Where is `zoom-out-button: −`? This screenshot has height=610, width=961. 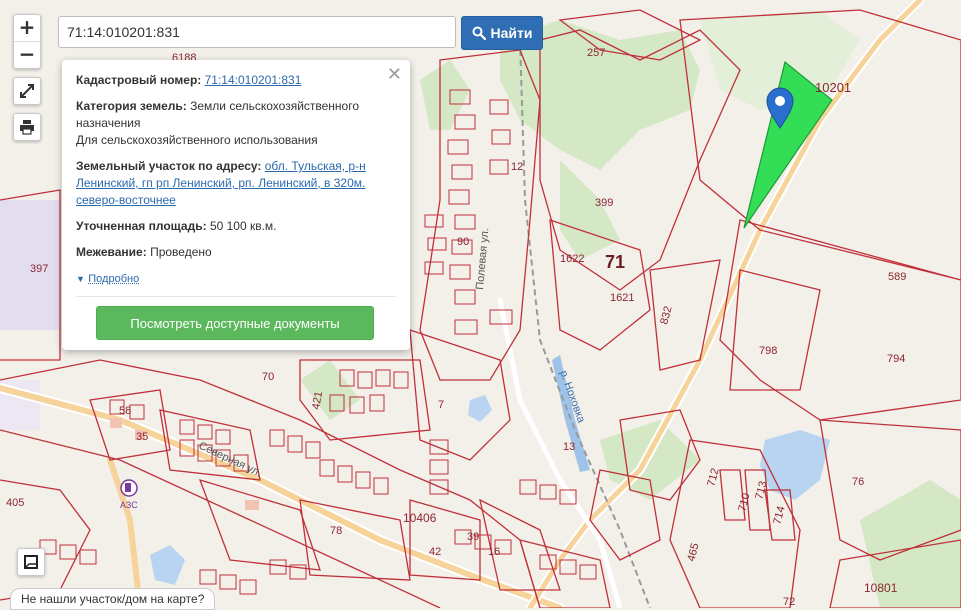 zoom-out-button: − is located at coordinates (27, 55).